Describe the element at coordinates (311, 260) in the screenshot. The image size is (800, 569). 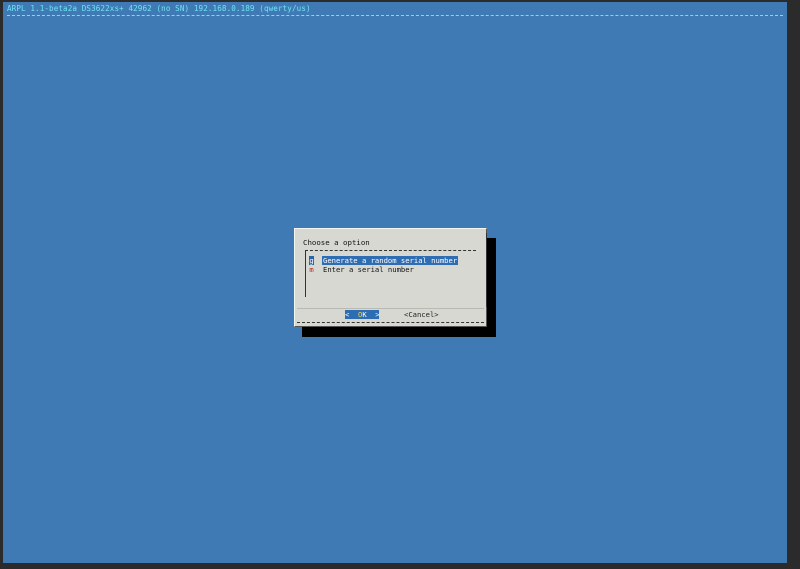
I see `menu-item-tag: g` at that location.